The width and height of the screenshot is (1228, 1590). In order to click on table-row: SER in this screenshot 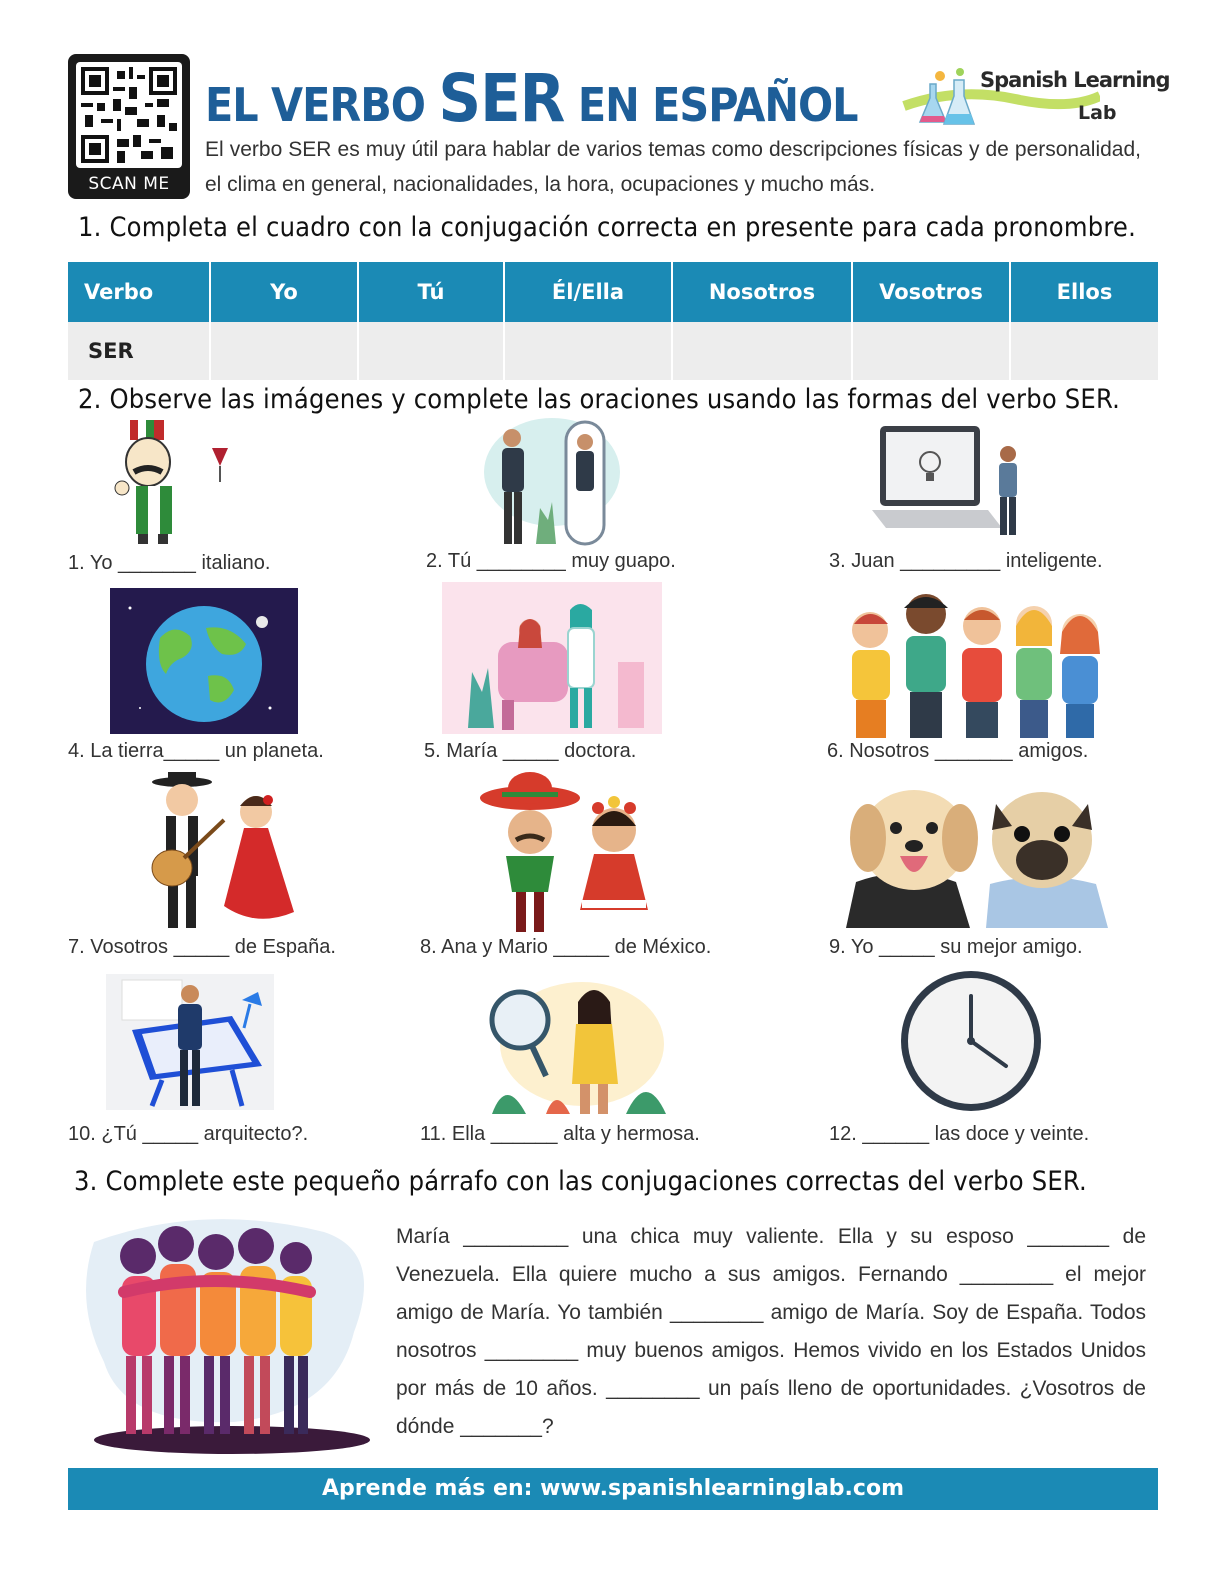, I will do `click(613, 351)`.